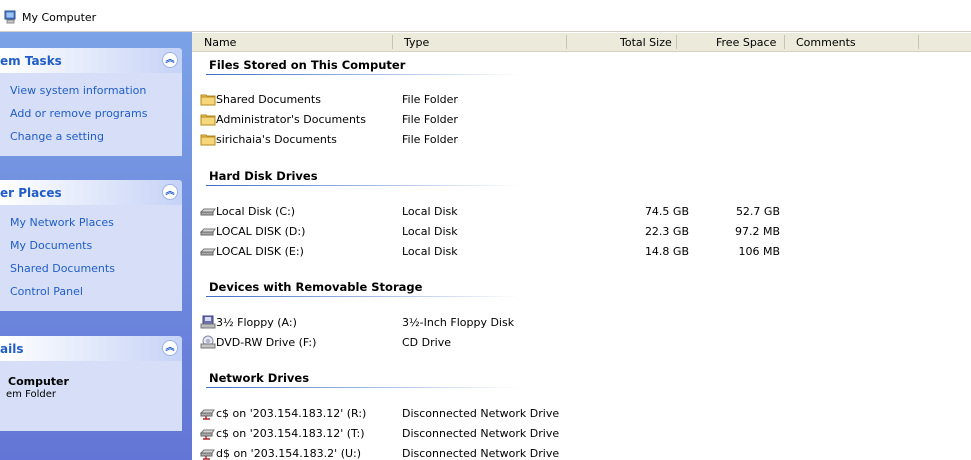 The image size is (971, 460). What do you see at coordinates (581, 343) in the screenshot?
I see `list-item: DVD-RW Drive (F:) CD Drive` at bounding box center [581, 343].